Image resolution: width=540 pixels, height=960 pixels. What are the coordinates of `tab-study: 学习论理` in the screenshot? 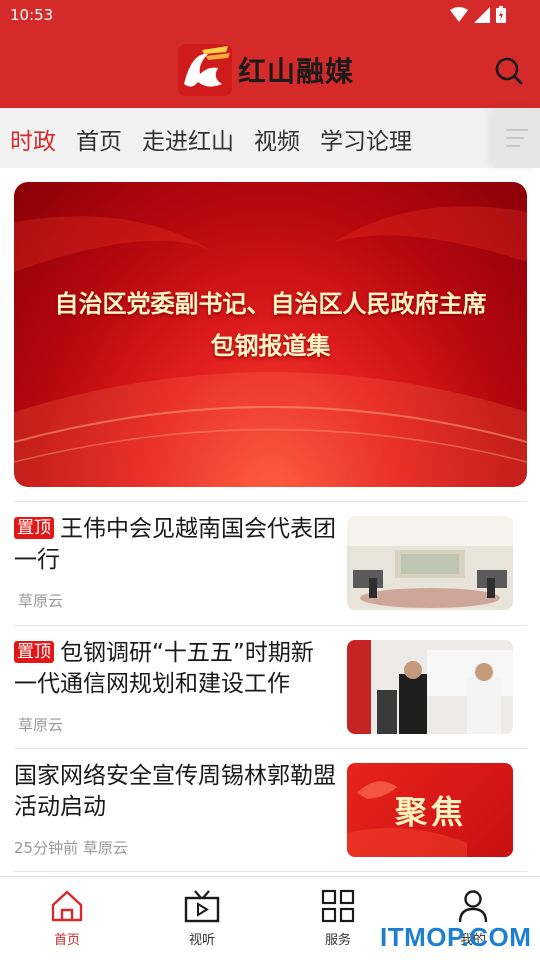 It's located at (366, 139).